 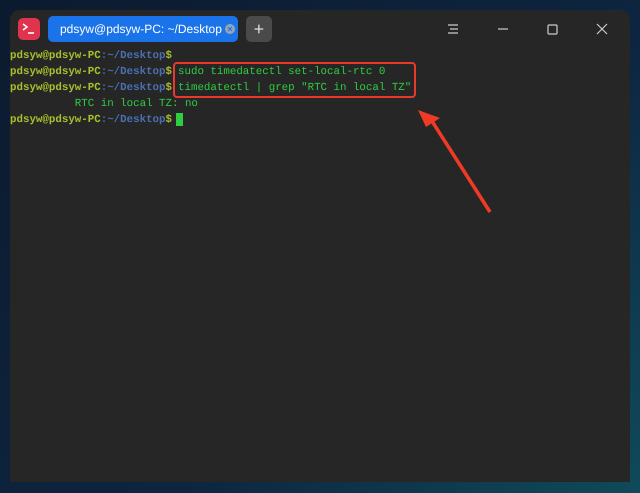 What do you see at coordinates (453, 29) in the screenshot?
I see `menu-icon` at bounding box center [453, 29].